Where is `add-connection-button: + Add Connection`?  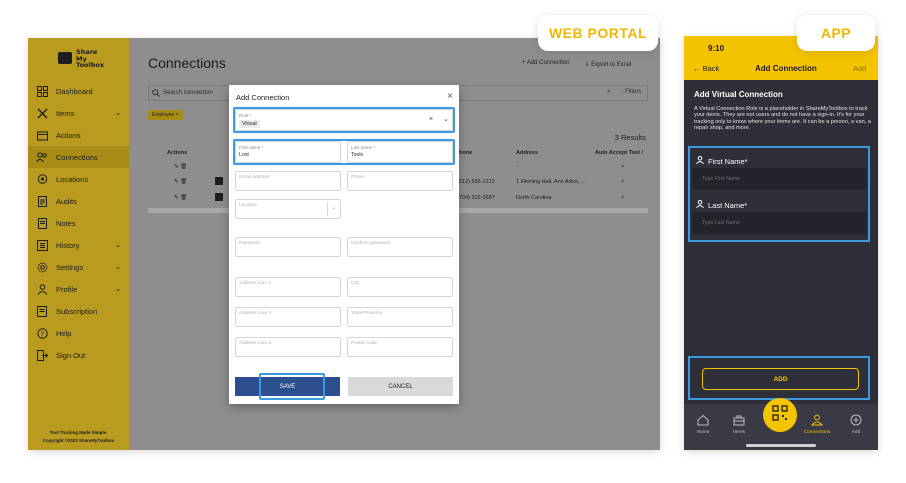
add-connection-button: + Add Connection is located at coordinates (546, 63).